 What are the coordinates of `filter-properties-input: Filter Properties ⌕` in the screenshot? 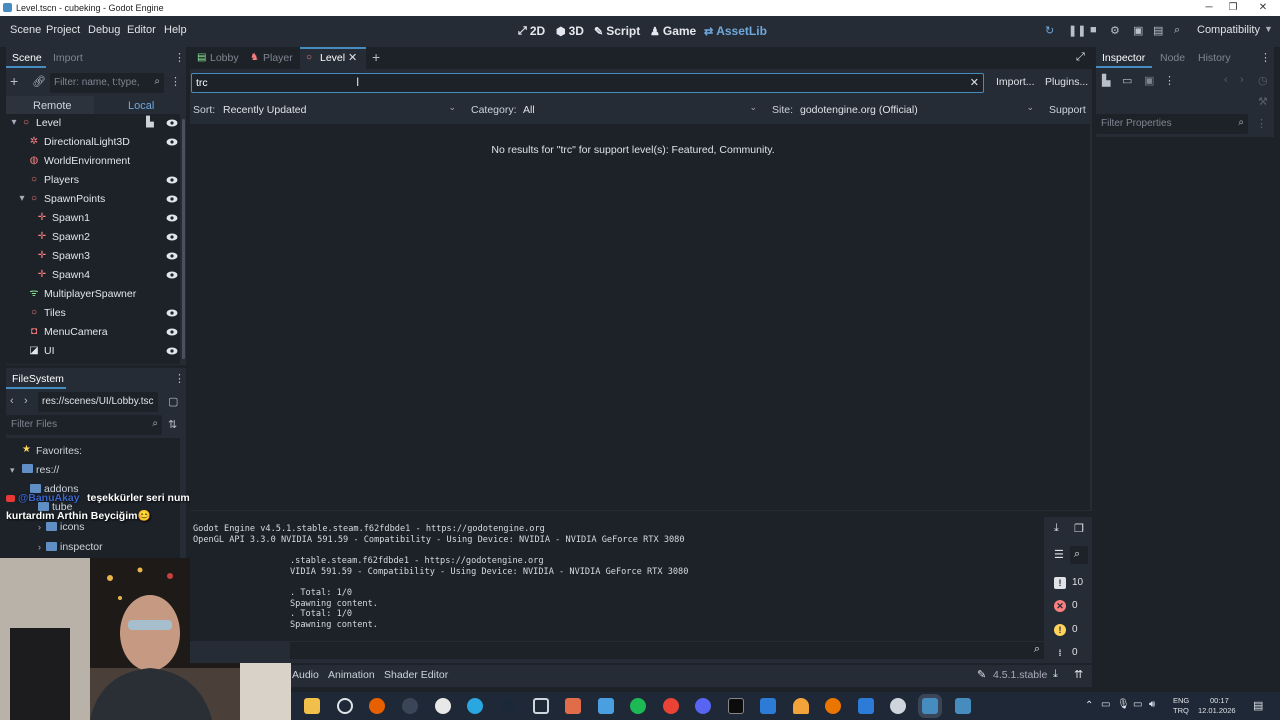 It's located at (1172, 124).